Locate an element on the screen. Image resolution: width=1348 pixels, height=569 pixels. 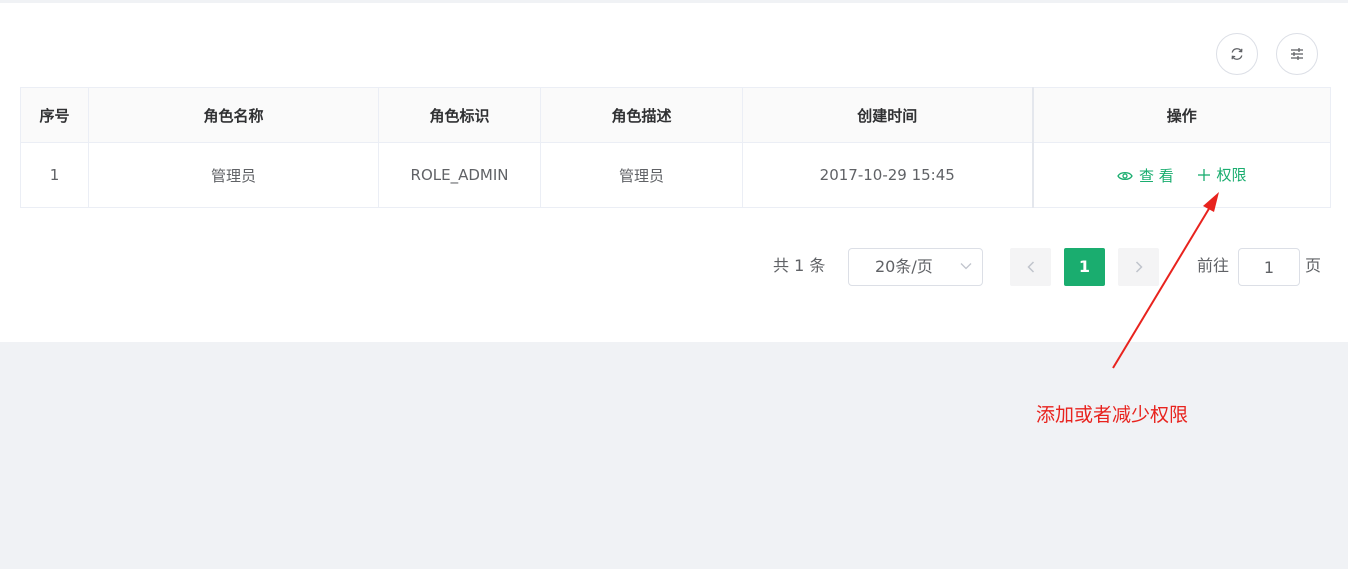
chevron-right-icon is located at coordinates (1139, 267).